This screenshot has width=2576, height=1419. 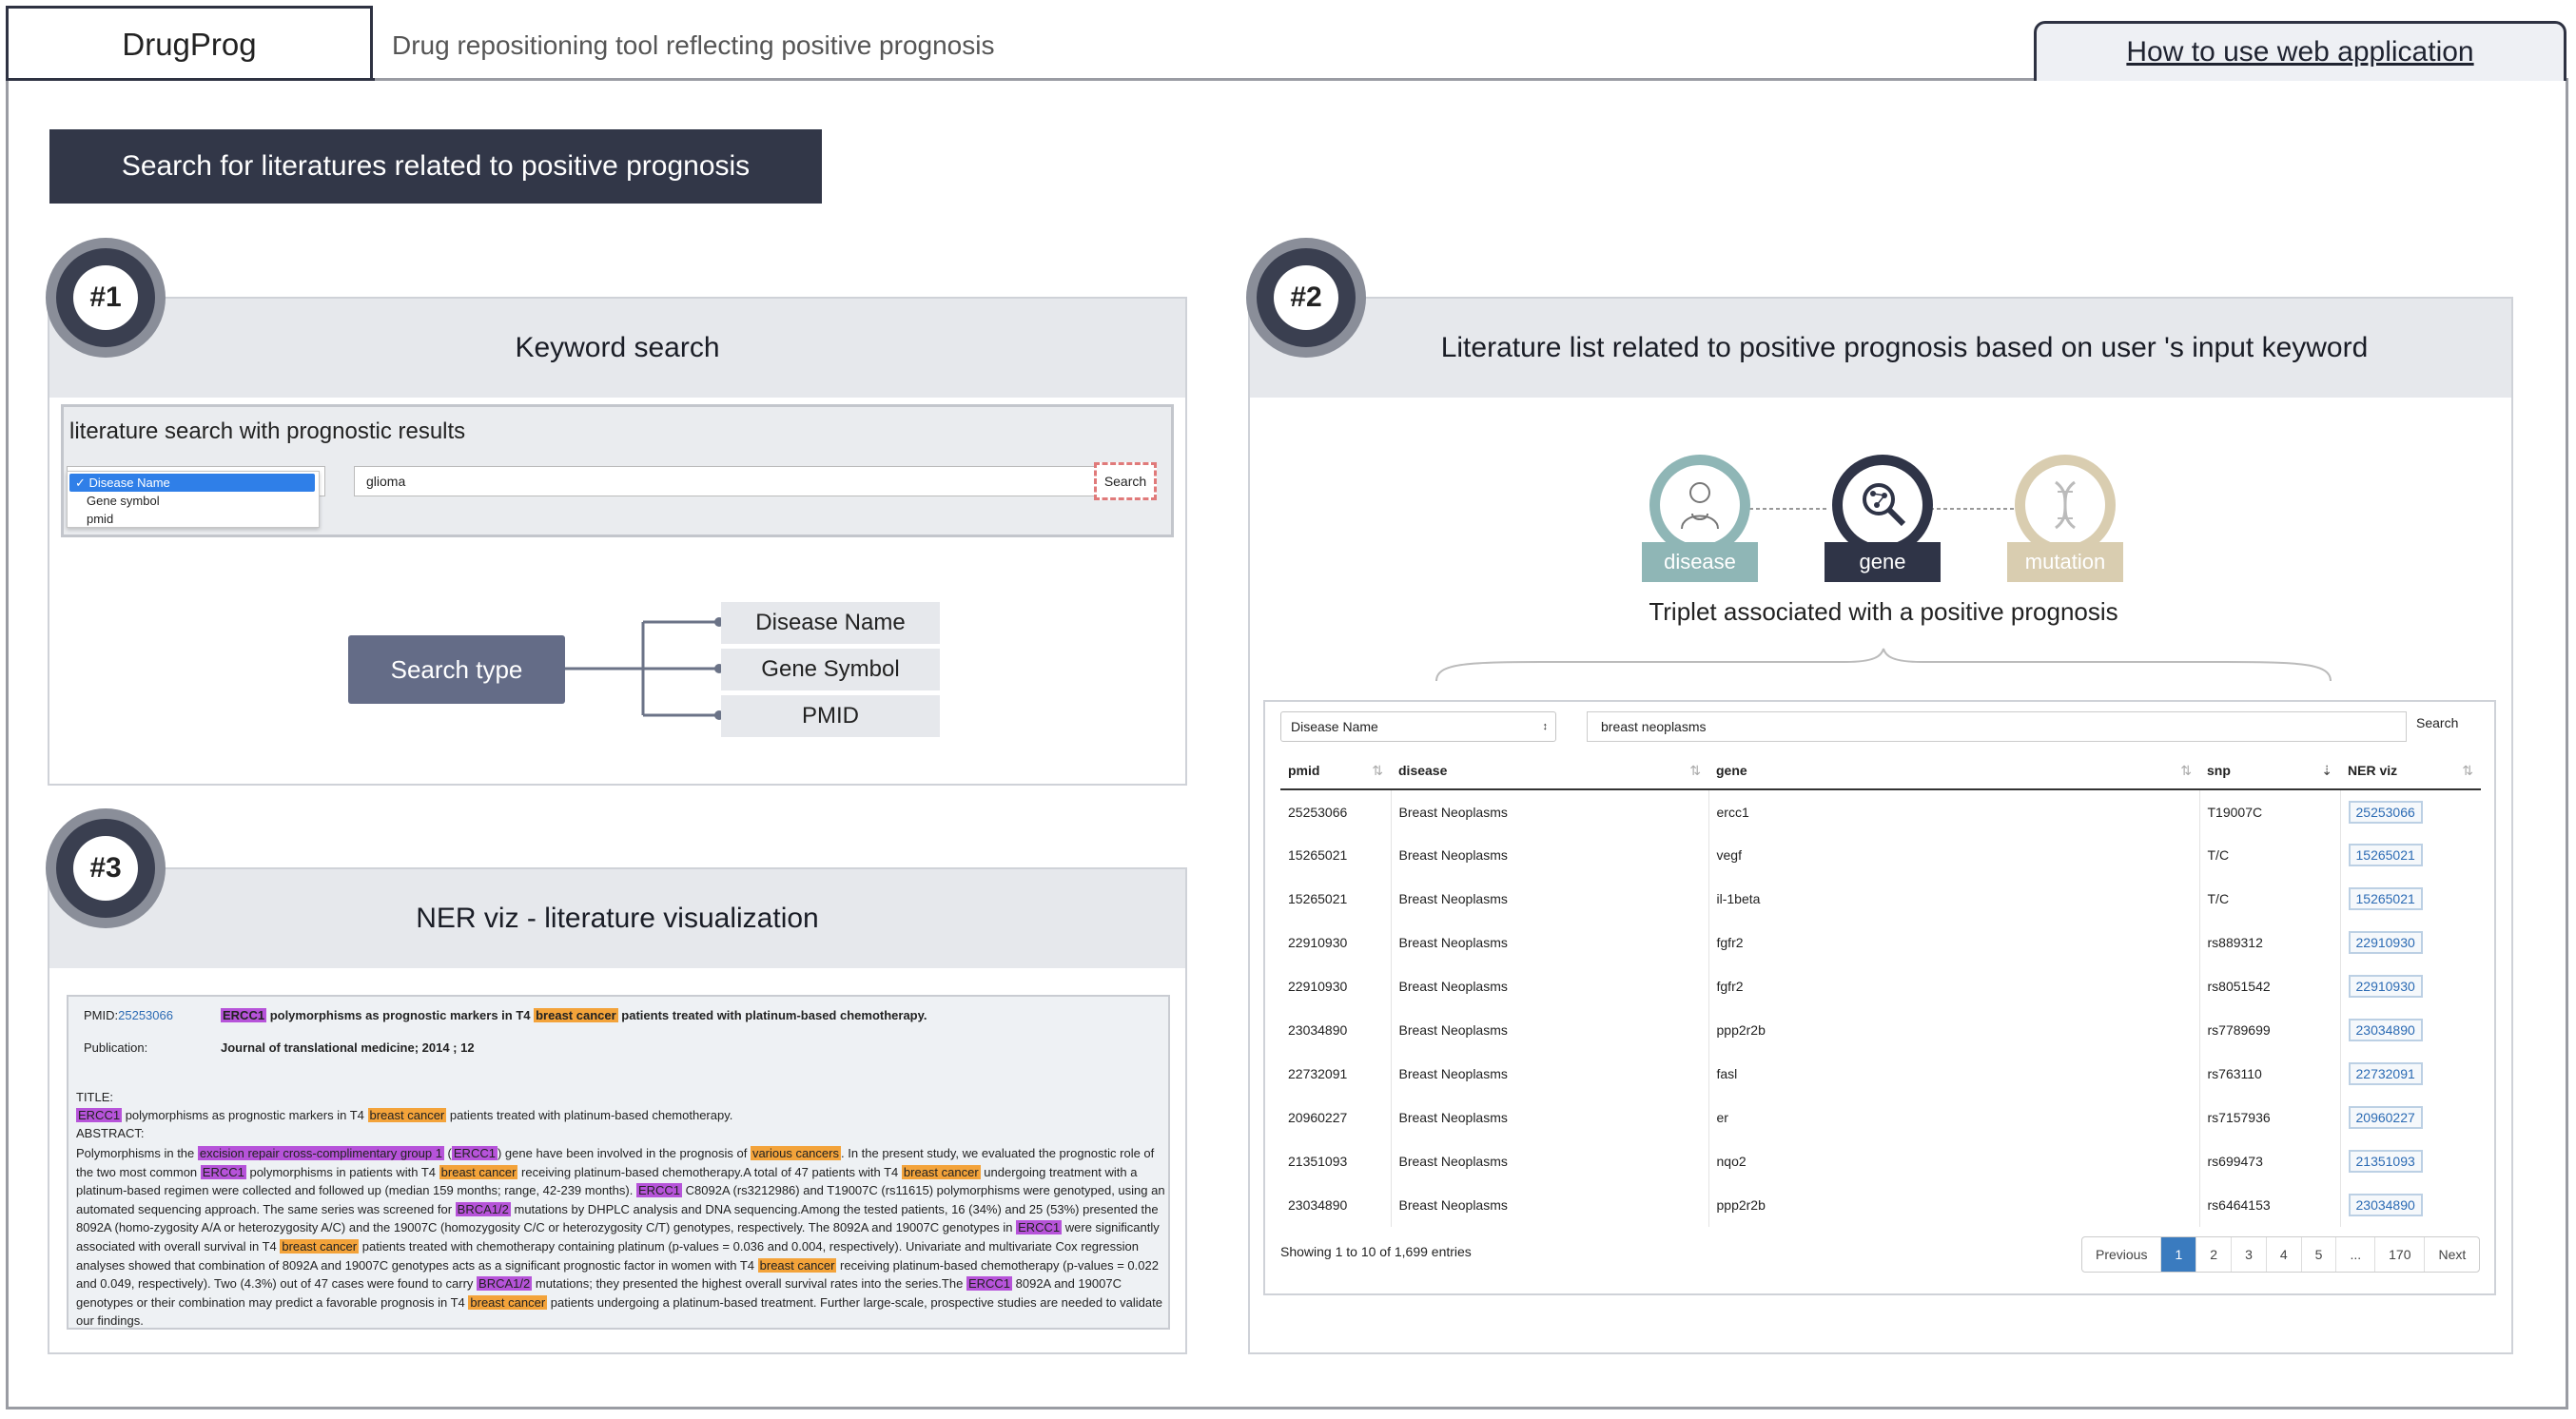 I want to click on select-arrows-icon: ↕, so click(x=1545, y=726).